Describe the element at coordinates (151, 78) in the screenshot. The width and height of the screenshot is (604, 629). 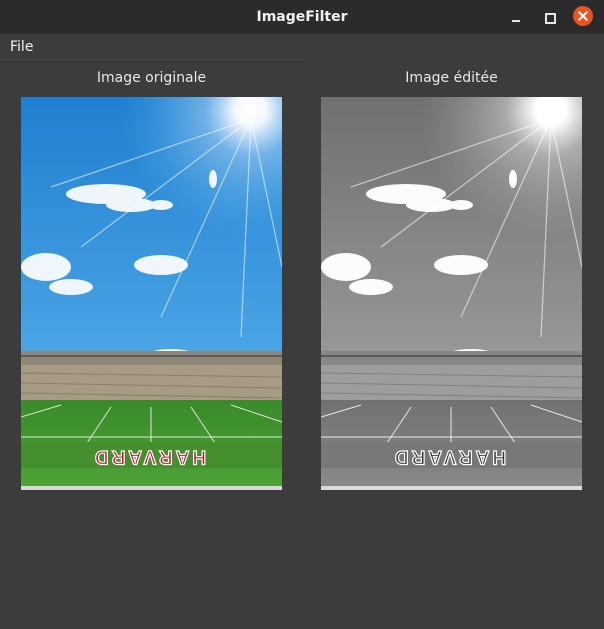
I see `original-image-label: Image originale` at that location.